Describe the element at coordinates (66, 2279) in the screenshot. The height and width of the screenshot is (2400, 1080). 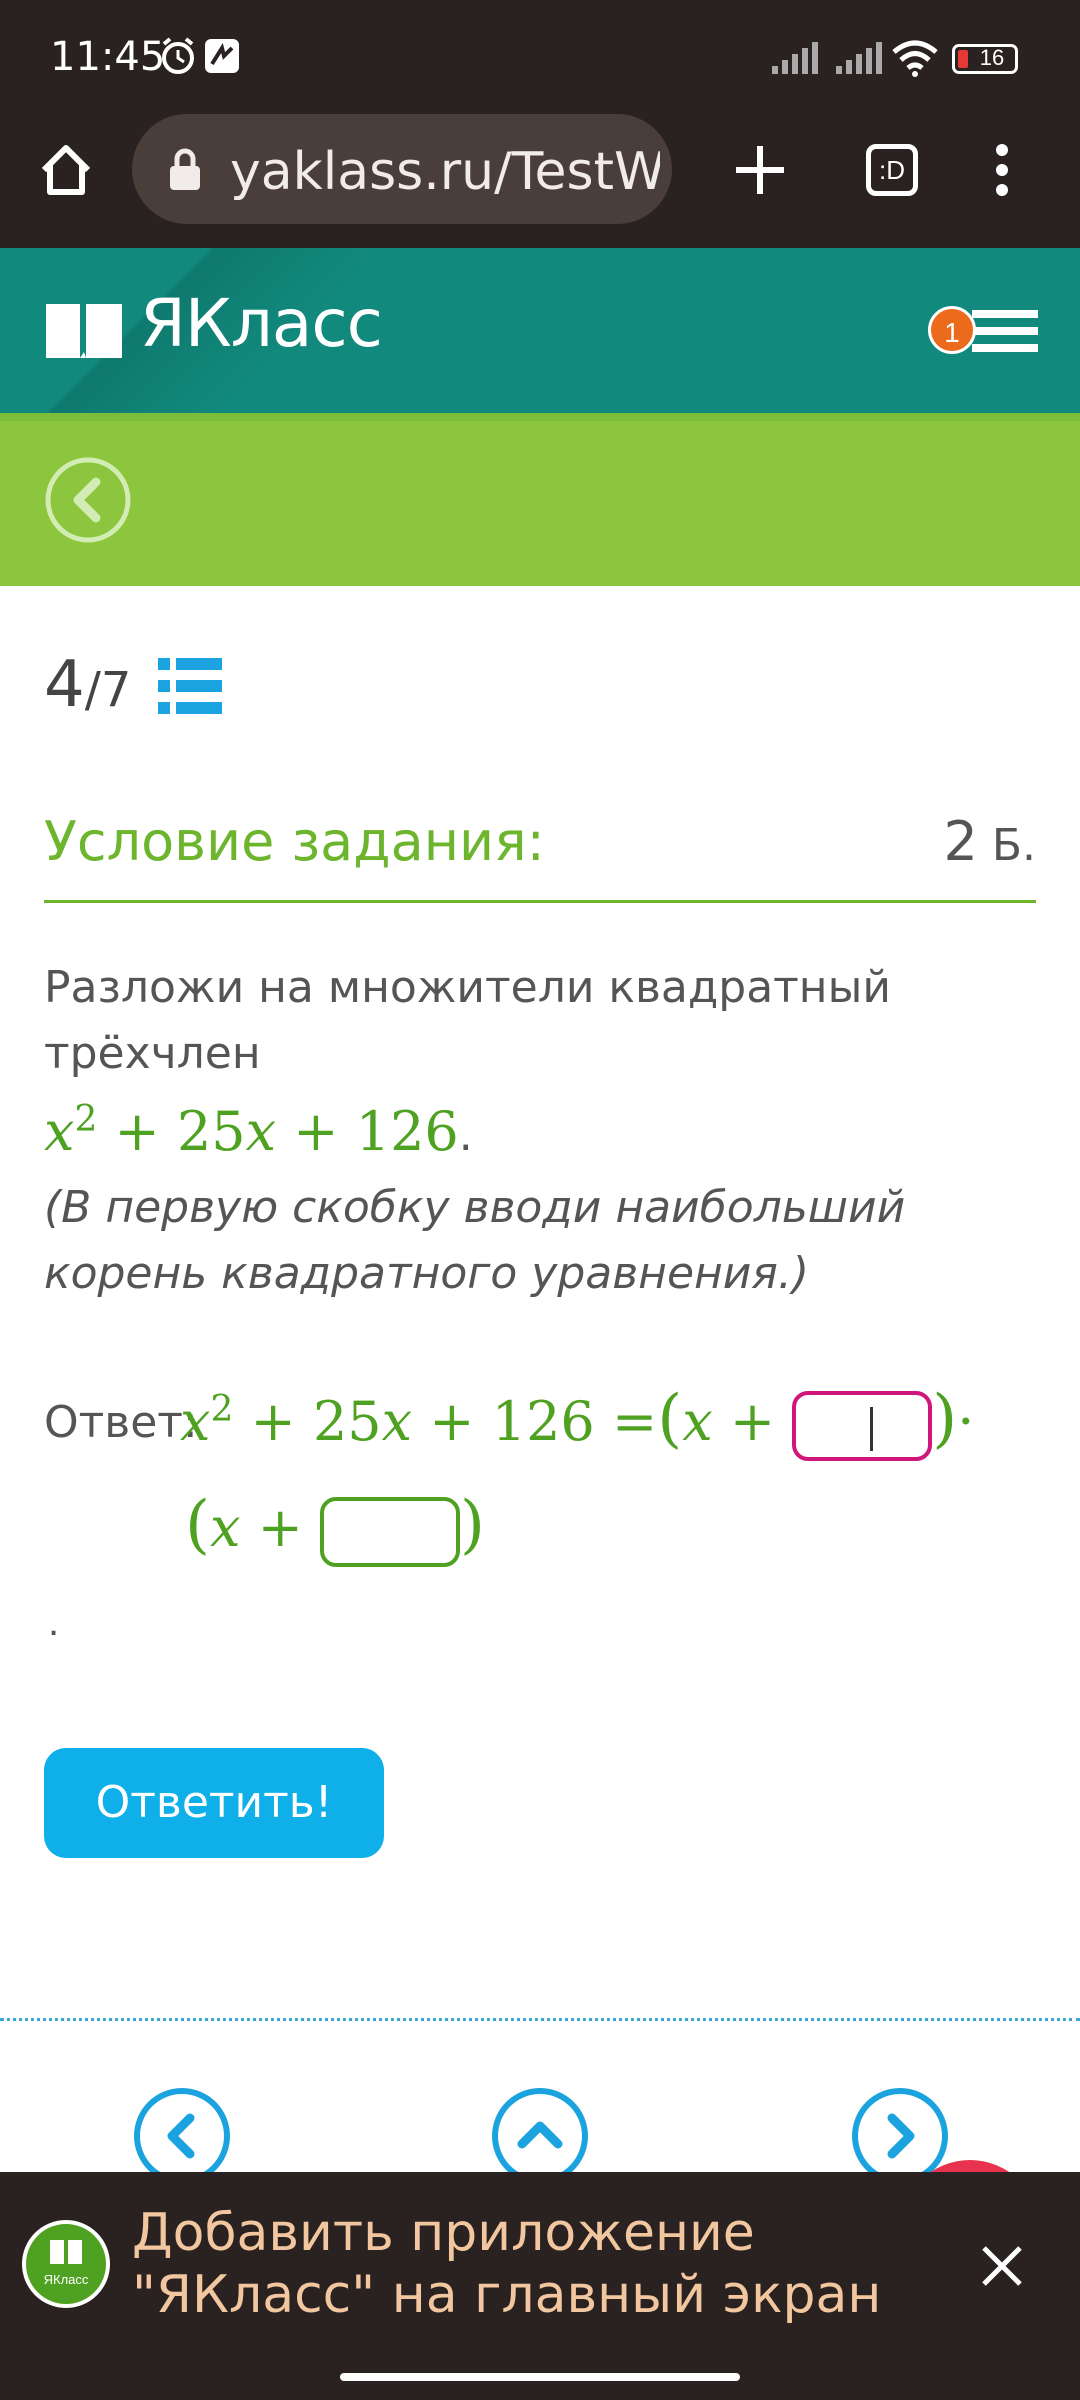
I see `app-logo-text: ЯКласс` at that location.